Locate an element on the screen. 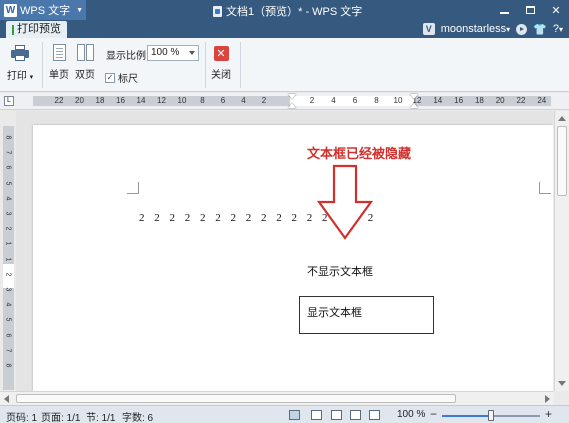  ruler-number: 6 is located at coordinates (355, 100).